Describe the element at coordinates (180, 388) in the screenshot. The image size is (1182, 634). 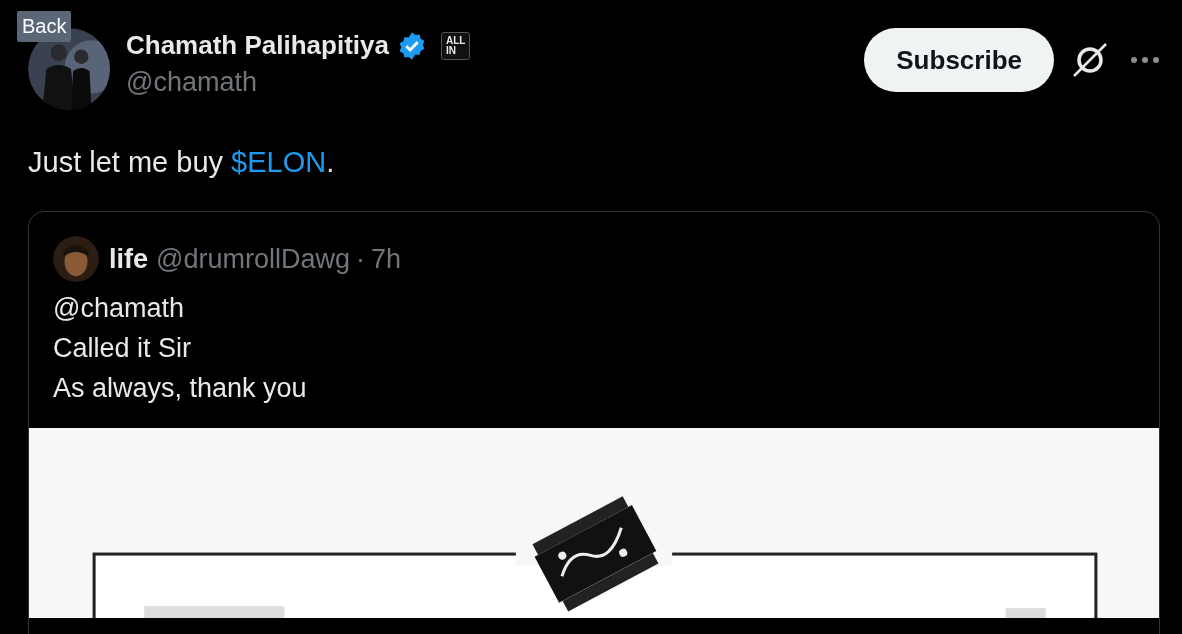
I see `quoted-text-line: As always, thank you` at that location.